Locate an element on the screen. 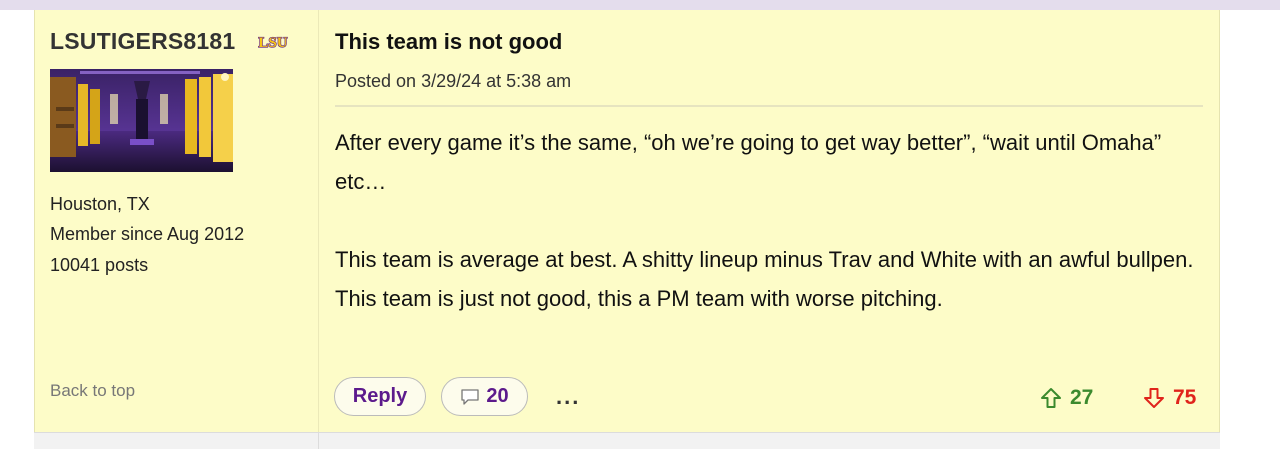  svg-text: LSU is located at coordinates (272, 42).